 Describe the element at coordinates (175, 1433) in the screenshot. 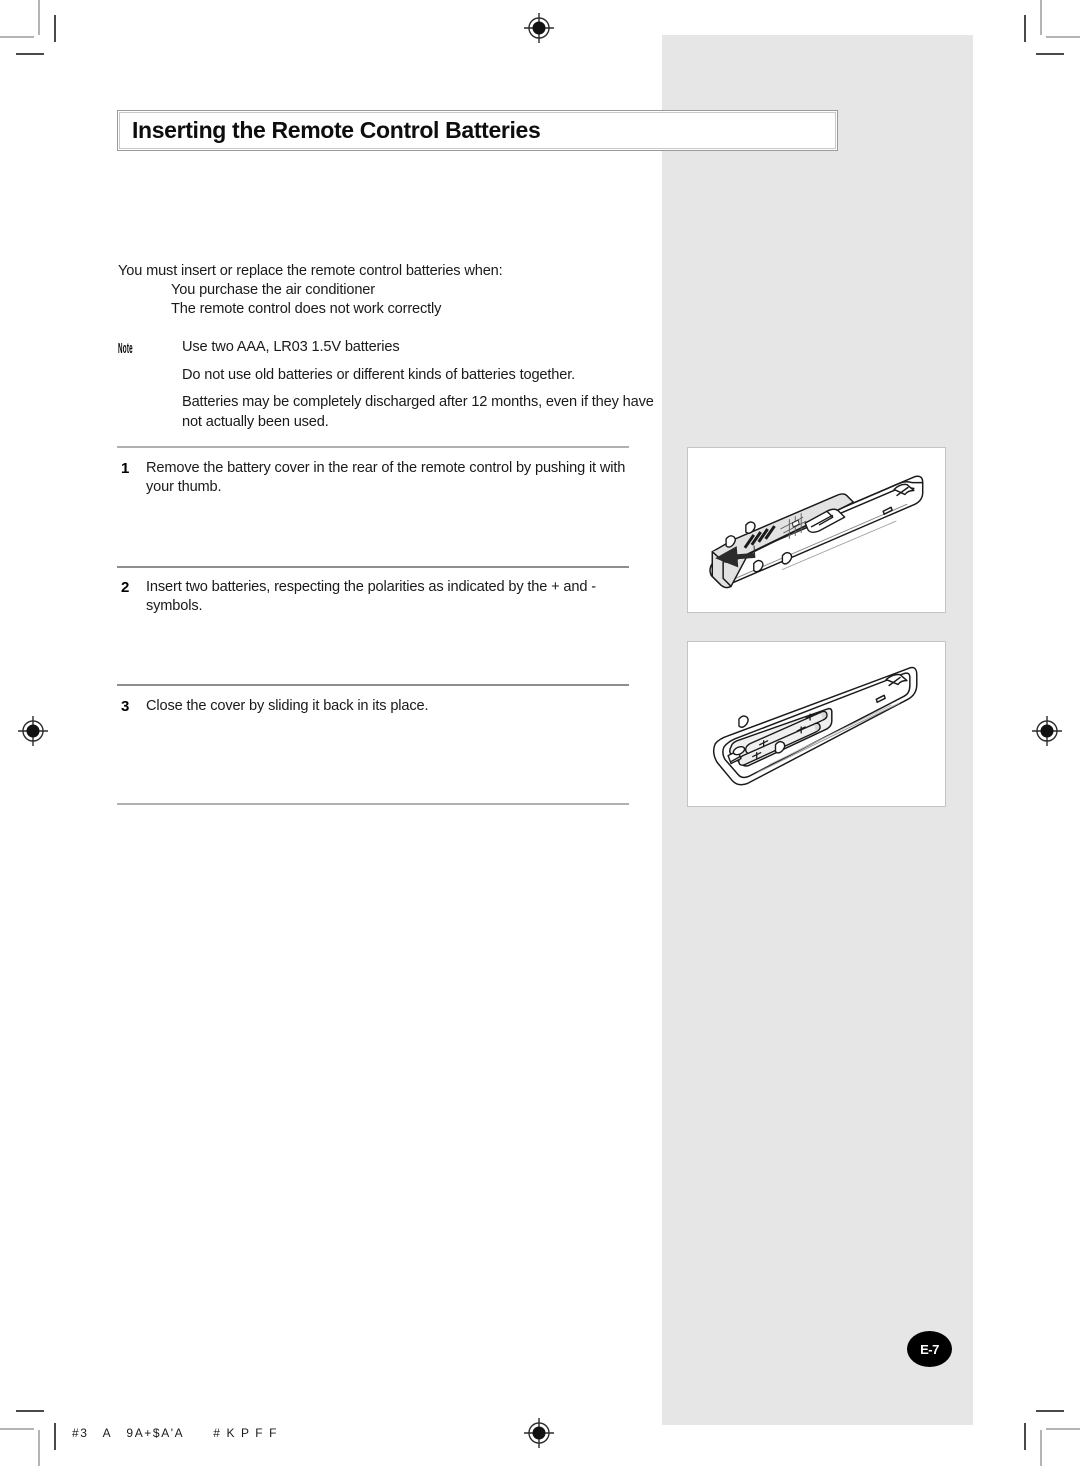

I see `footer-text: #3 A 9A+$A'A # K P F F` at that location.